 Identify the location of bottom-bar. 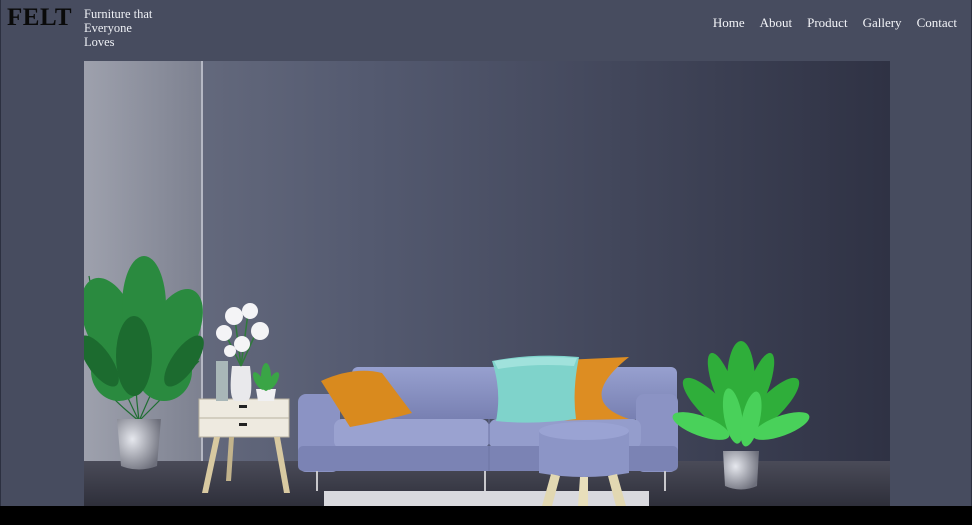
(486, 515).